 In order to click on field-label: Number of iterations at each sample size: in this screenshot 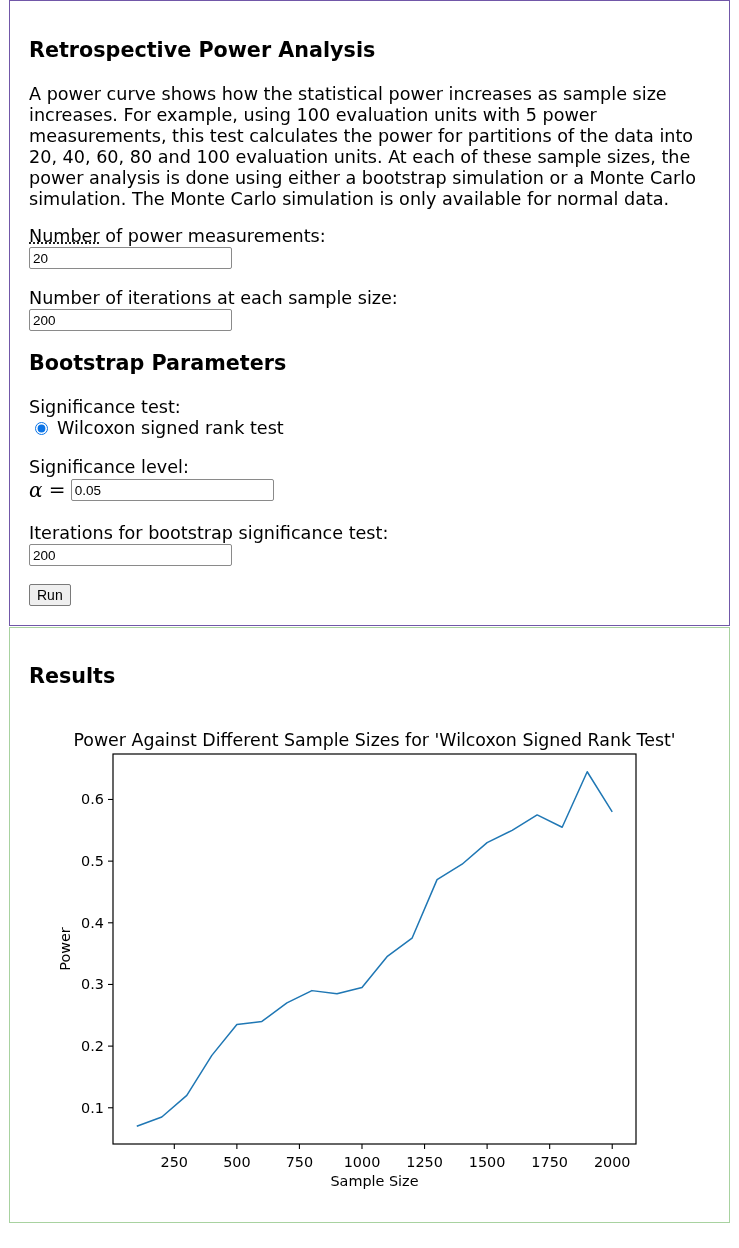, I will do `click(213, 298)`.